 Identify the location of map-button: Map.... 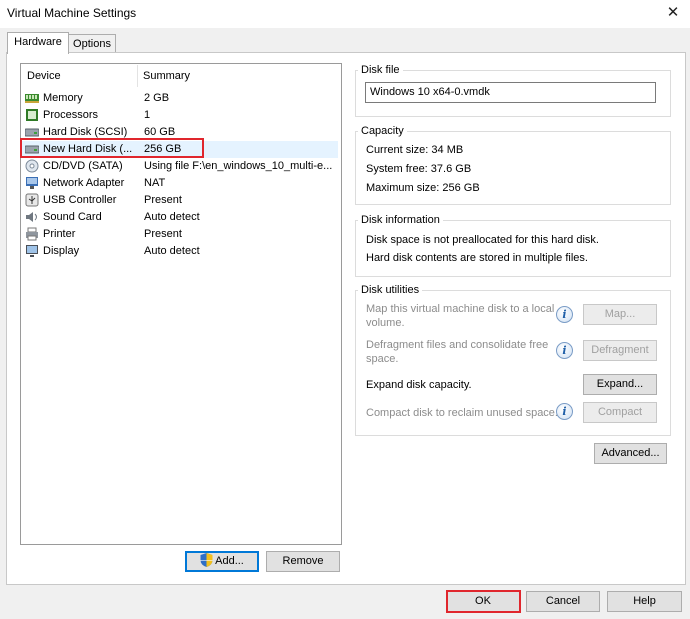
(620, 314).